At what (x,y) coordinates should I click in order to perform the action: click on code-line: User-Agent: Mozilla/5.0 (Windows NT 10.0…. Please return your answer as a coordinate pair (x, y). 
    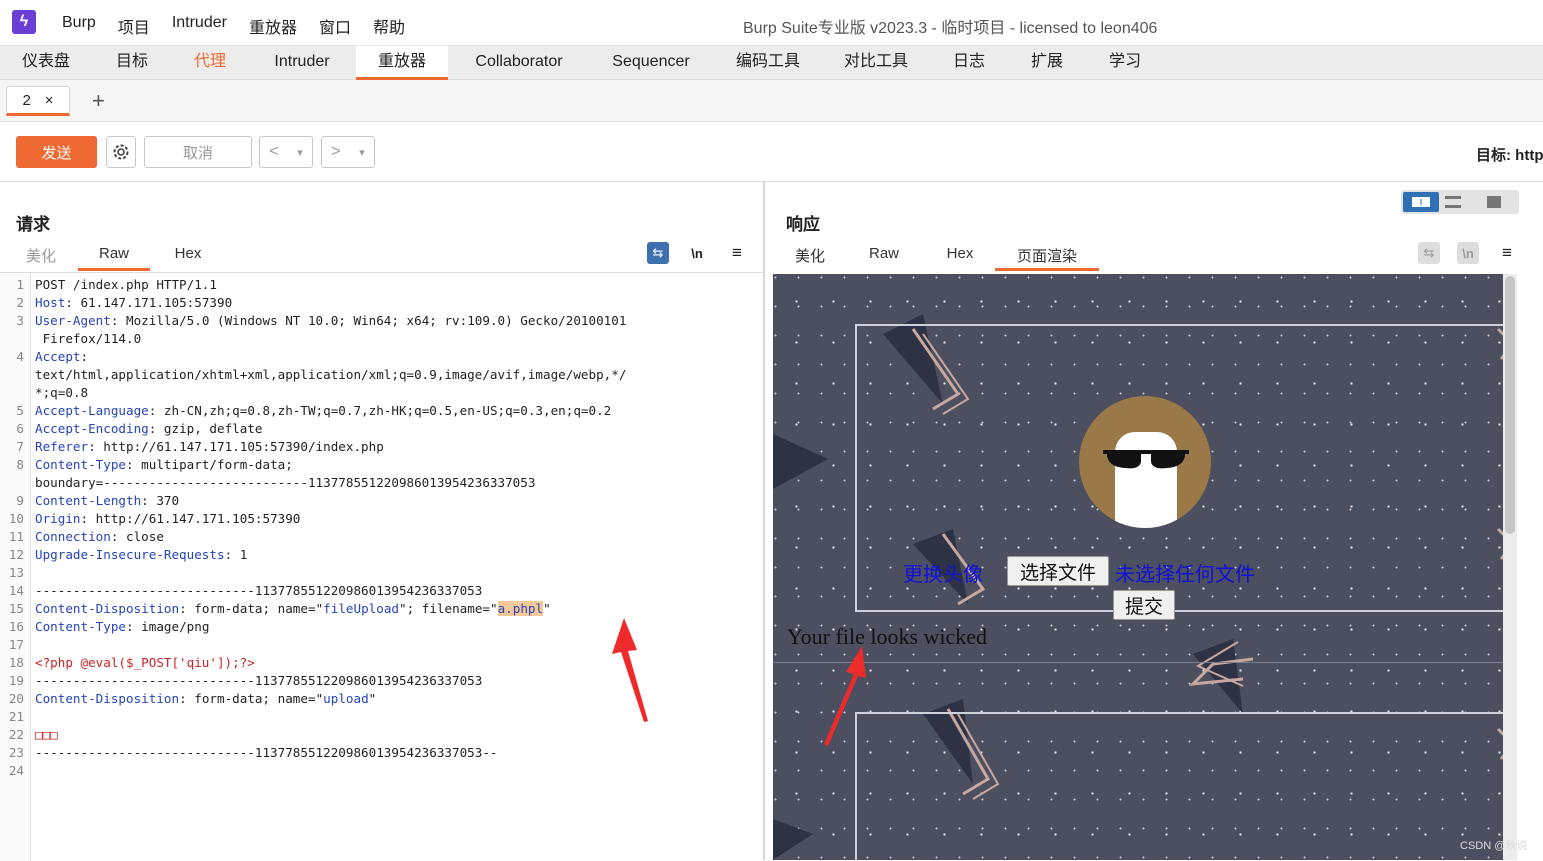
    Looking at the image, I should click on (330, 320).